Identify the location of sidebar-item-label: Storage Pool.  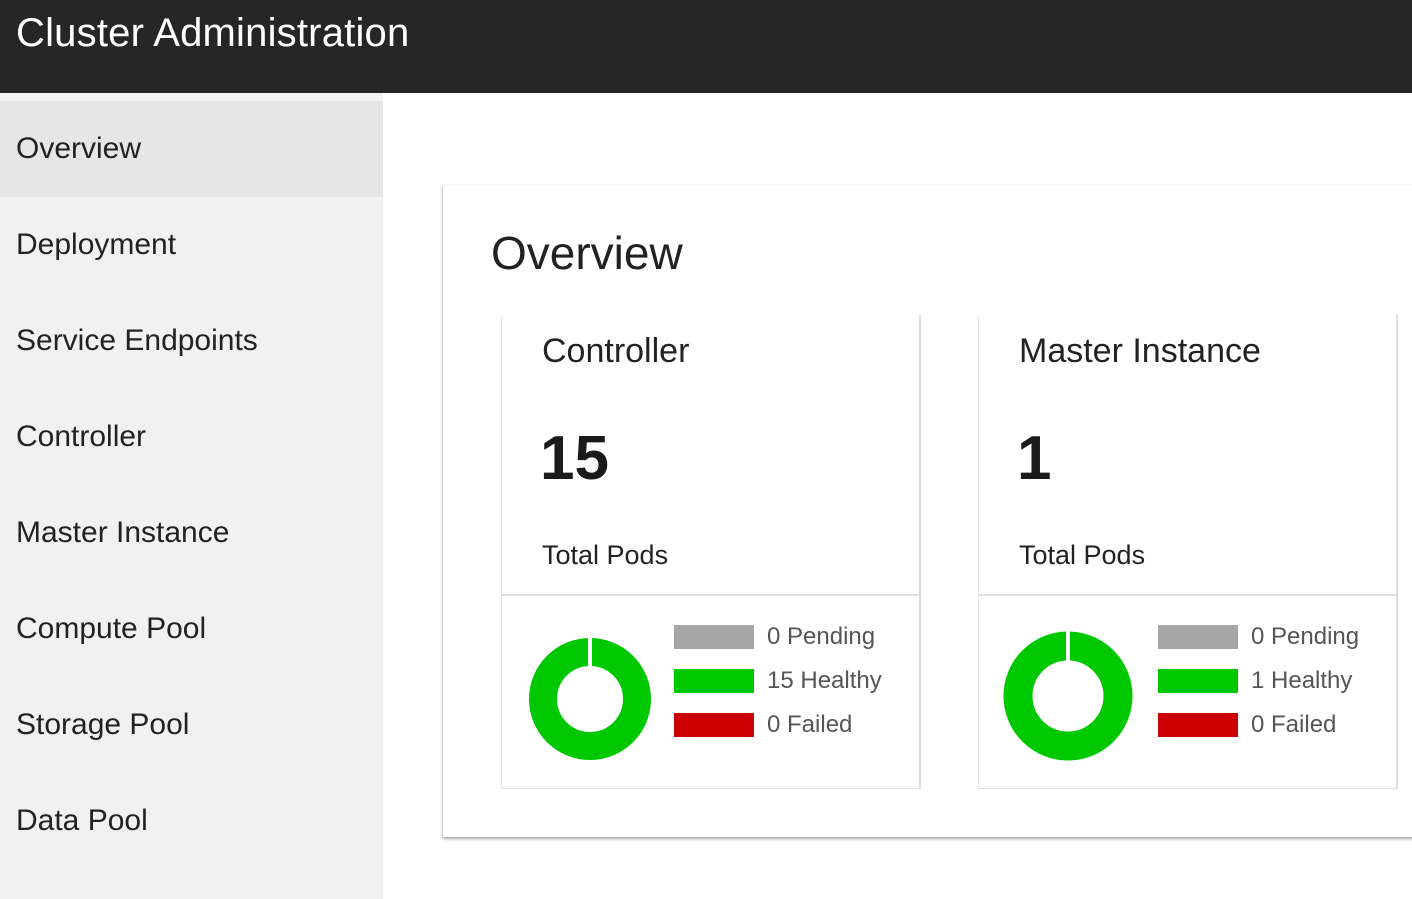
(103, 724).